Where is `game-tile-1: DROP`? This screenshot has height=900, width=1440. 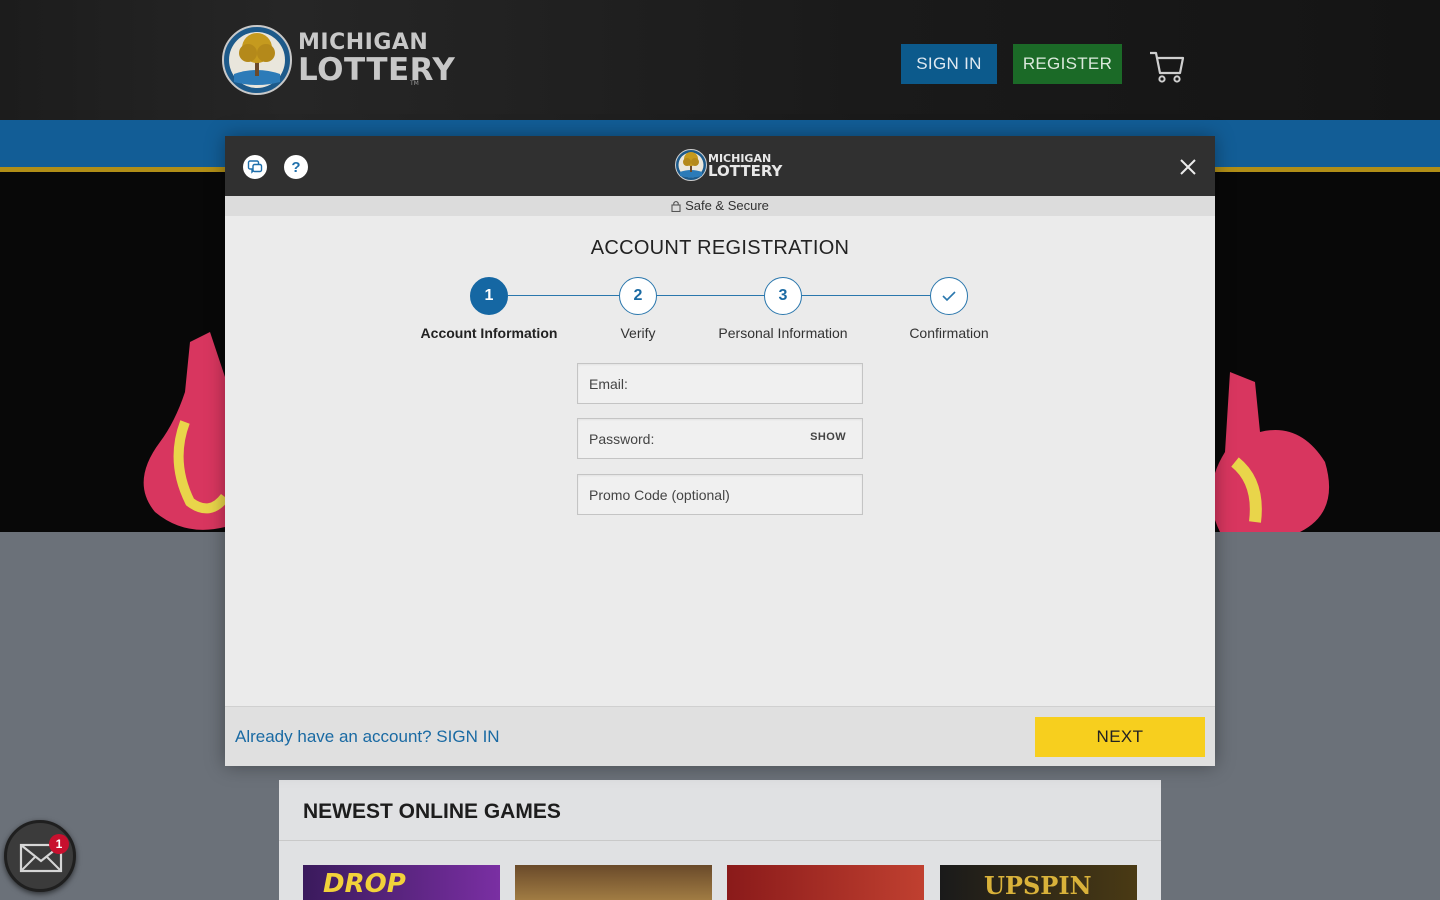
game-tile-1: DROP is located at coordinates (401, 882).